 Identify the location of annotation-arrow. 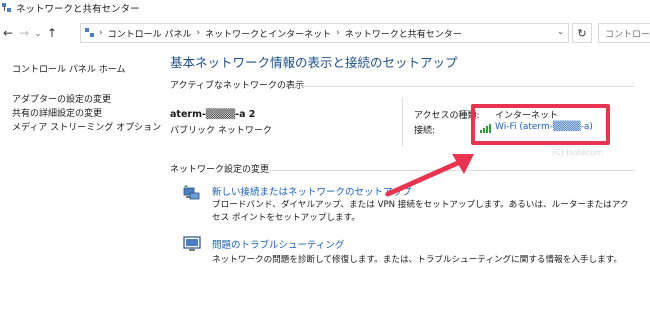
(429, 175).